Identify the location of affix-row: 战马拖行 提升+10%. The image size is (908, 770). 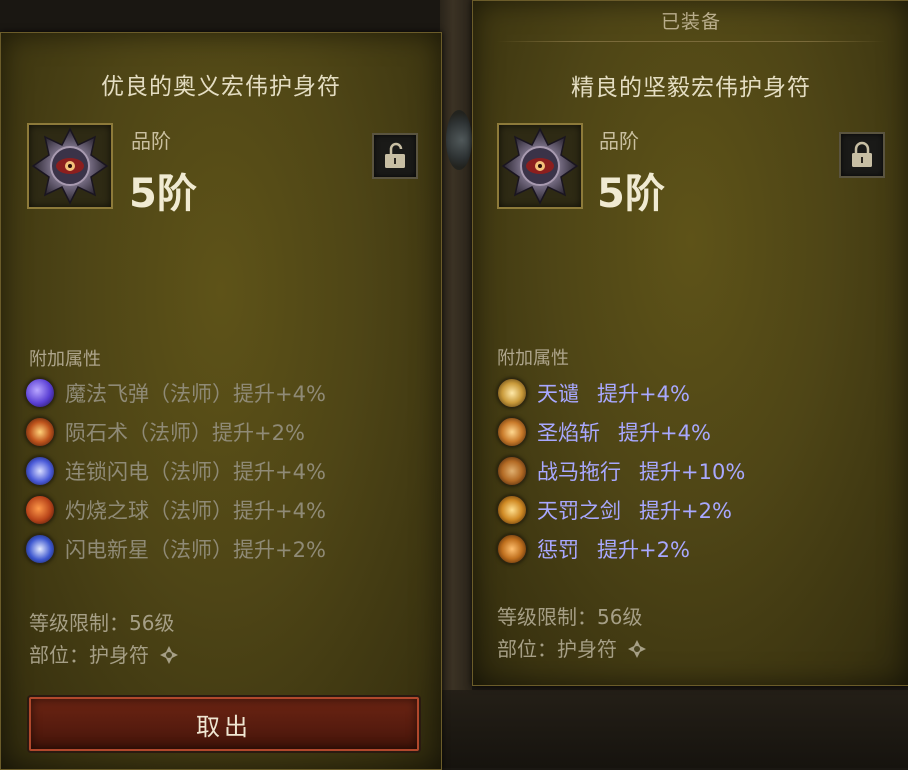
(621, 470).